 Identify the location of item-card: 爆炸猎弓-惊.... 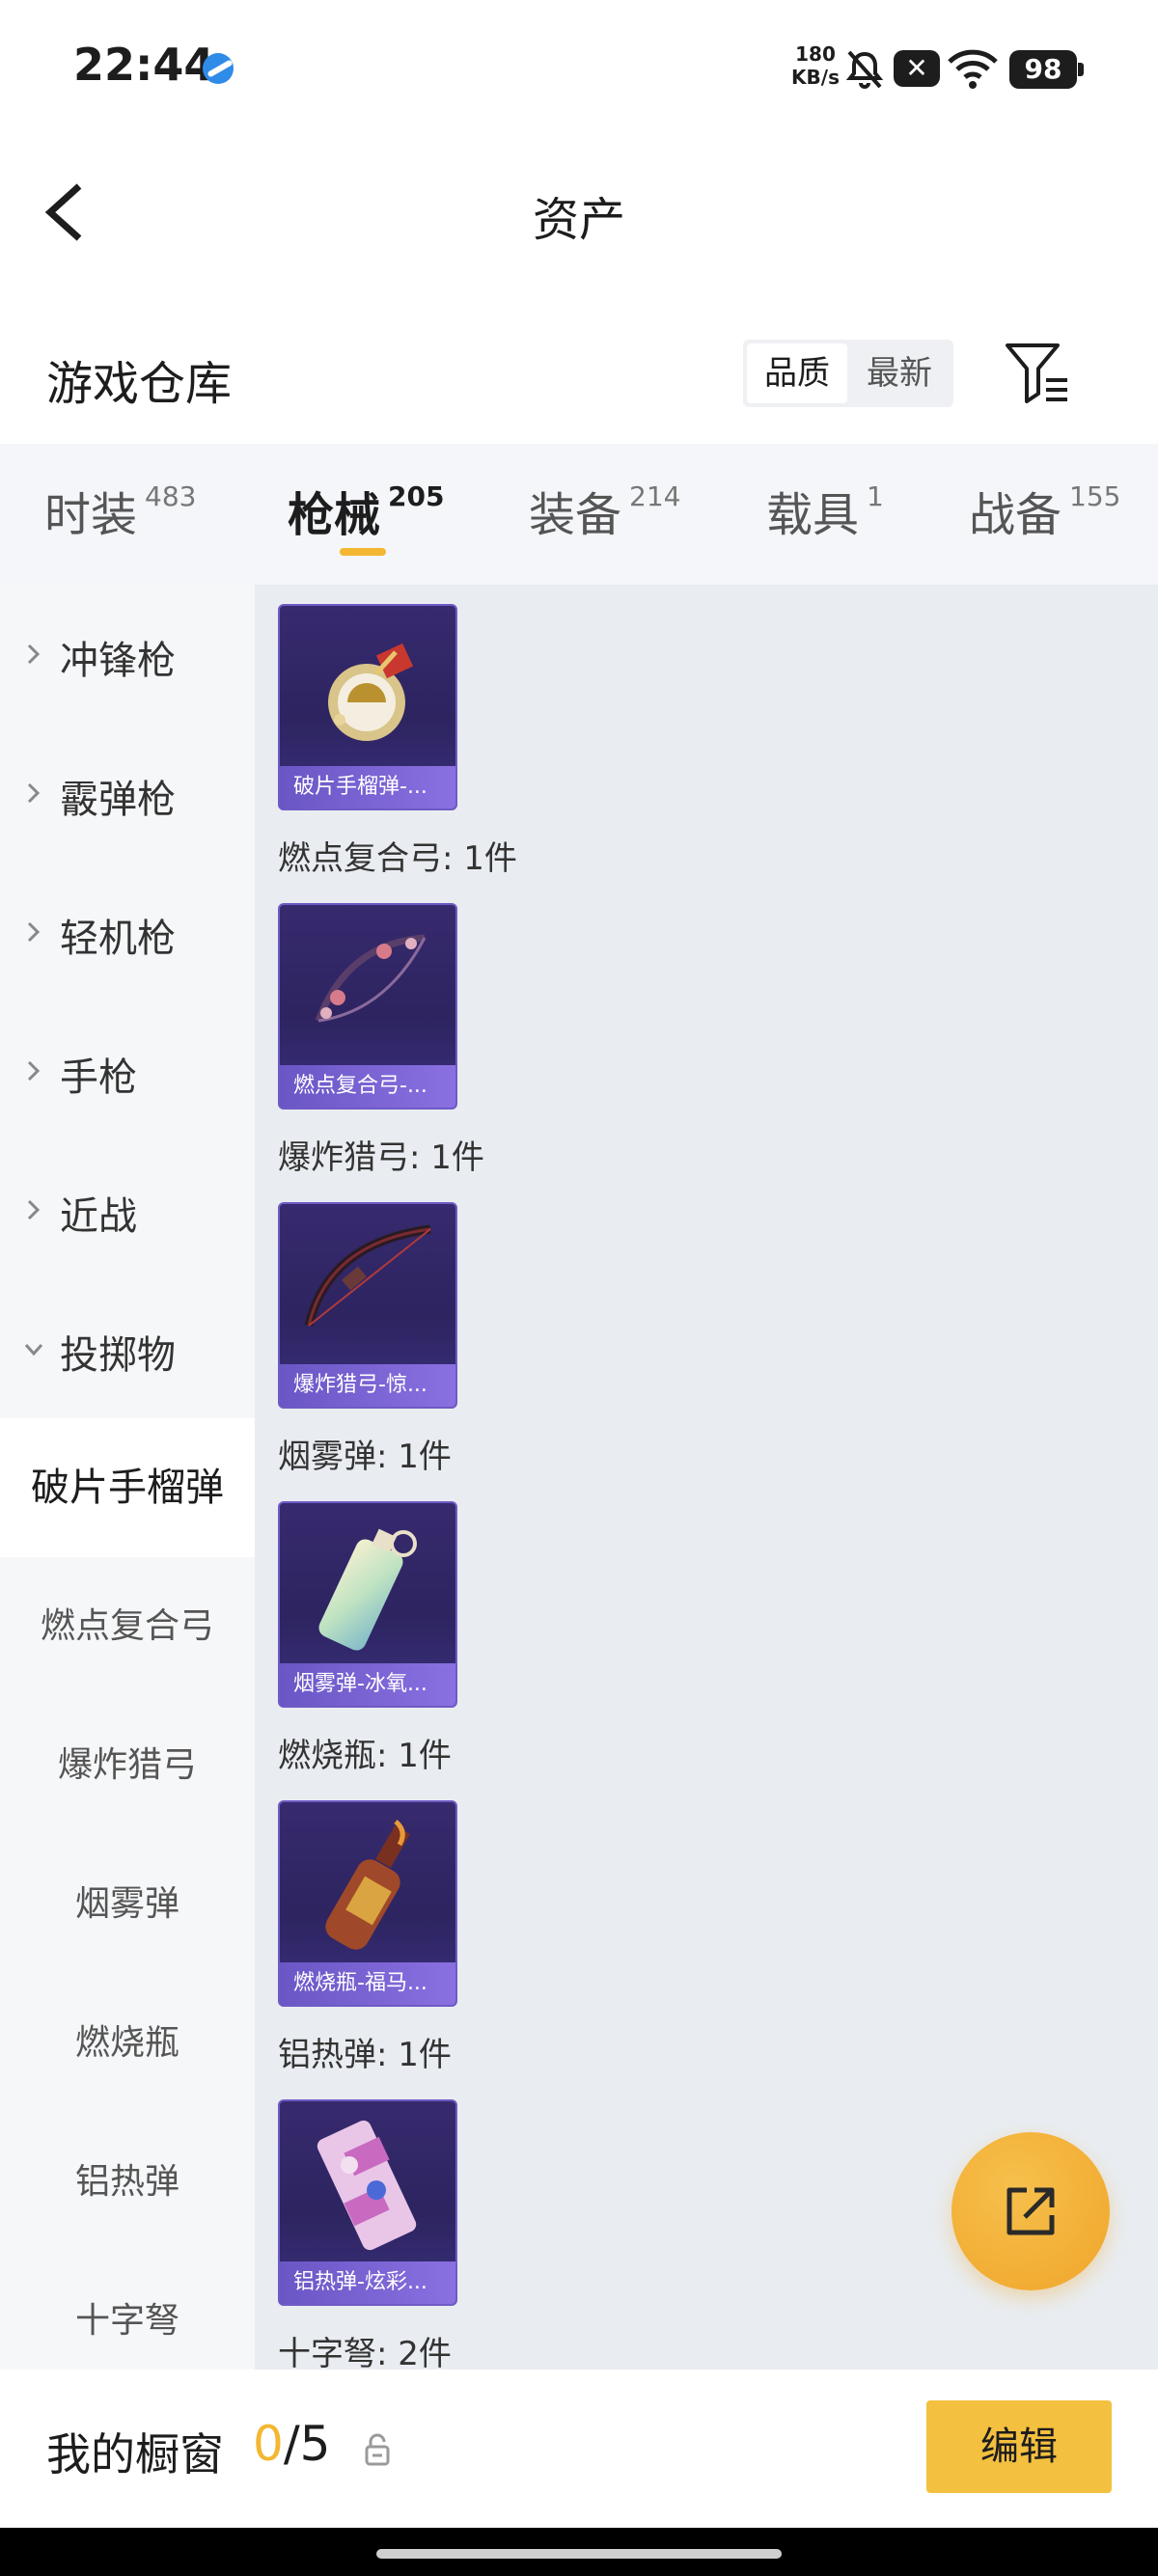
(367, 1305).